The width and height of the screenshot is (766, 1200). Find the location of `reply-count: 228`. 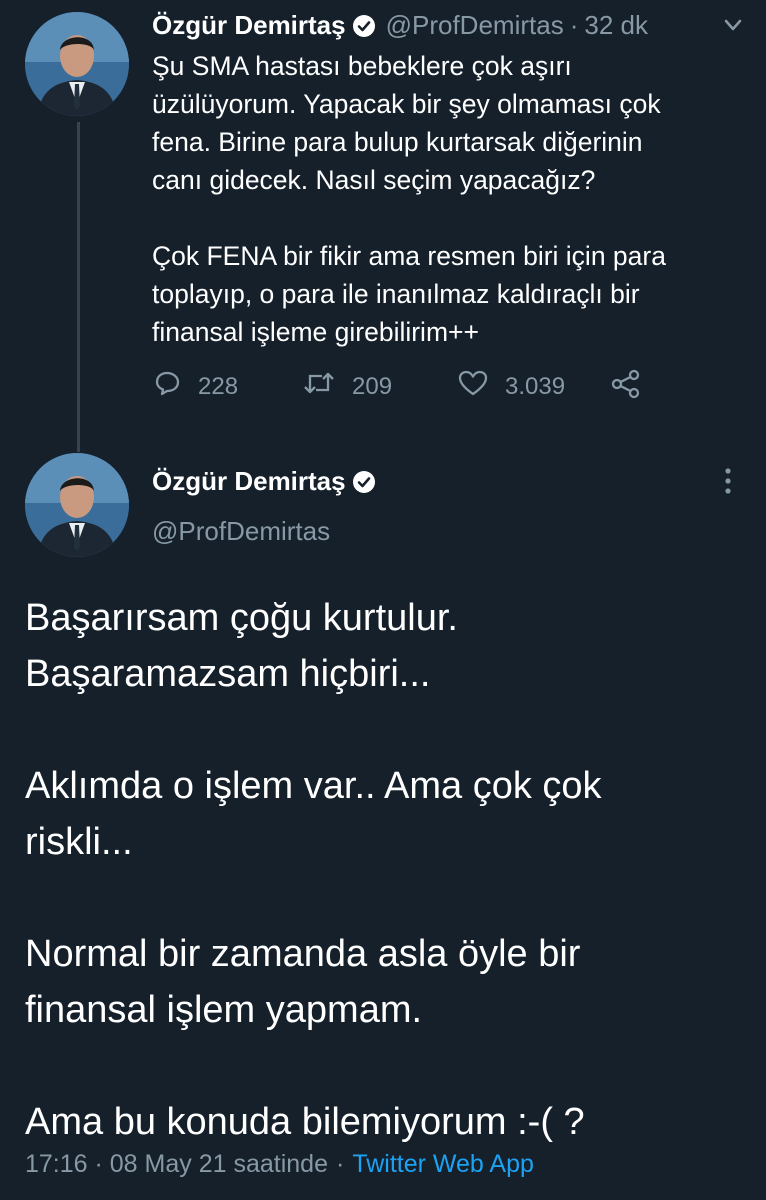

reply-count: 228 is located at coordinates (218, 386).